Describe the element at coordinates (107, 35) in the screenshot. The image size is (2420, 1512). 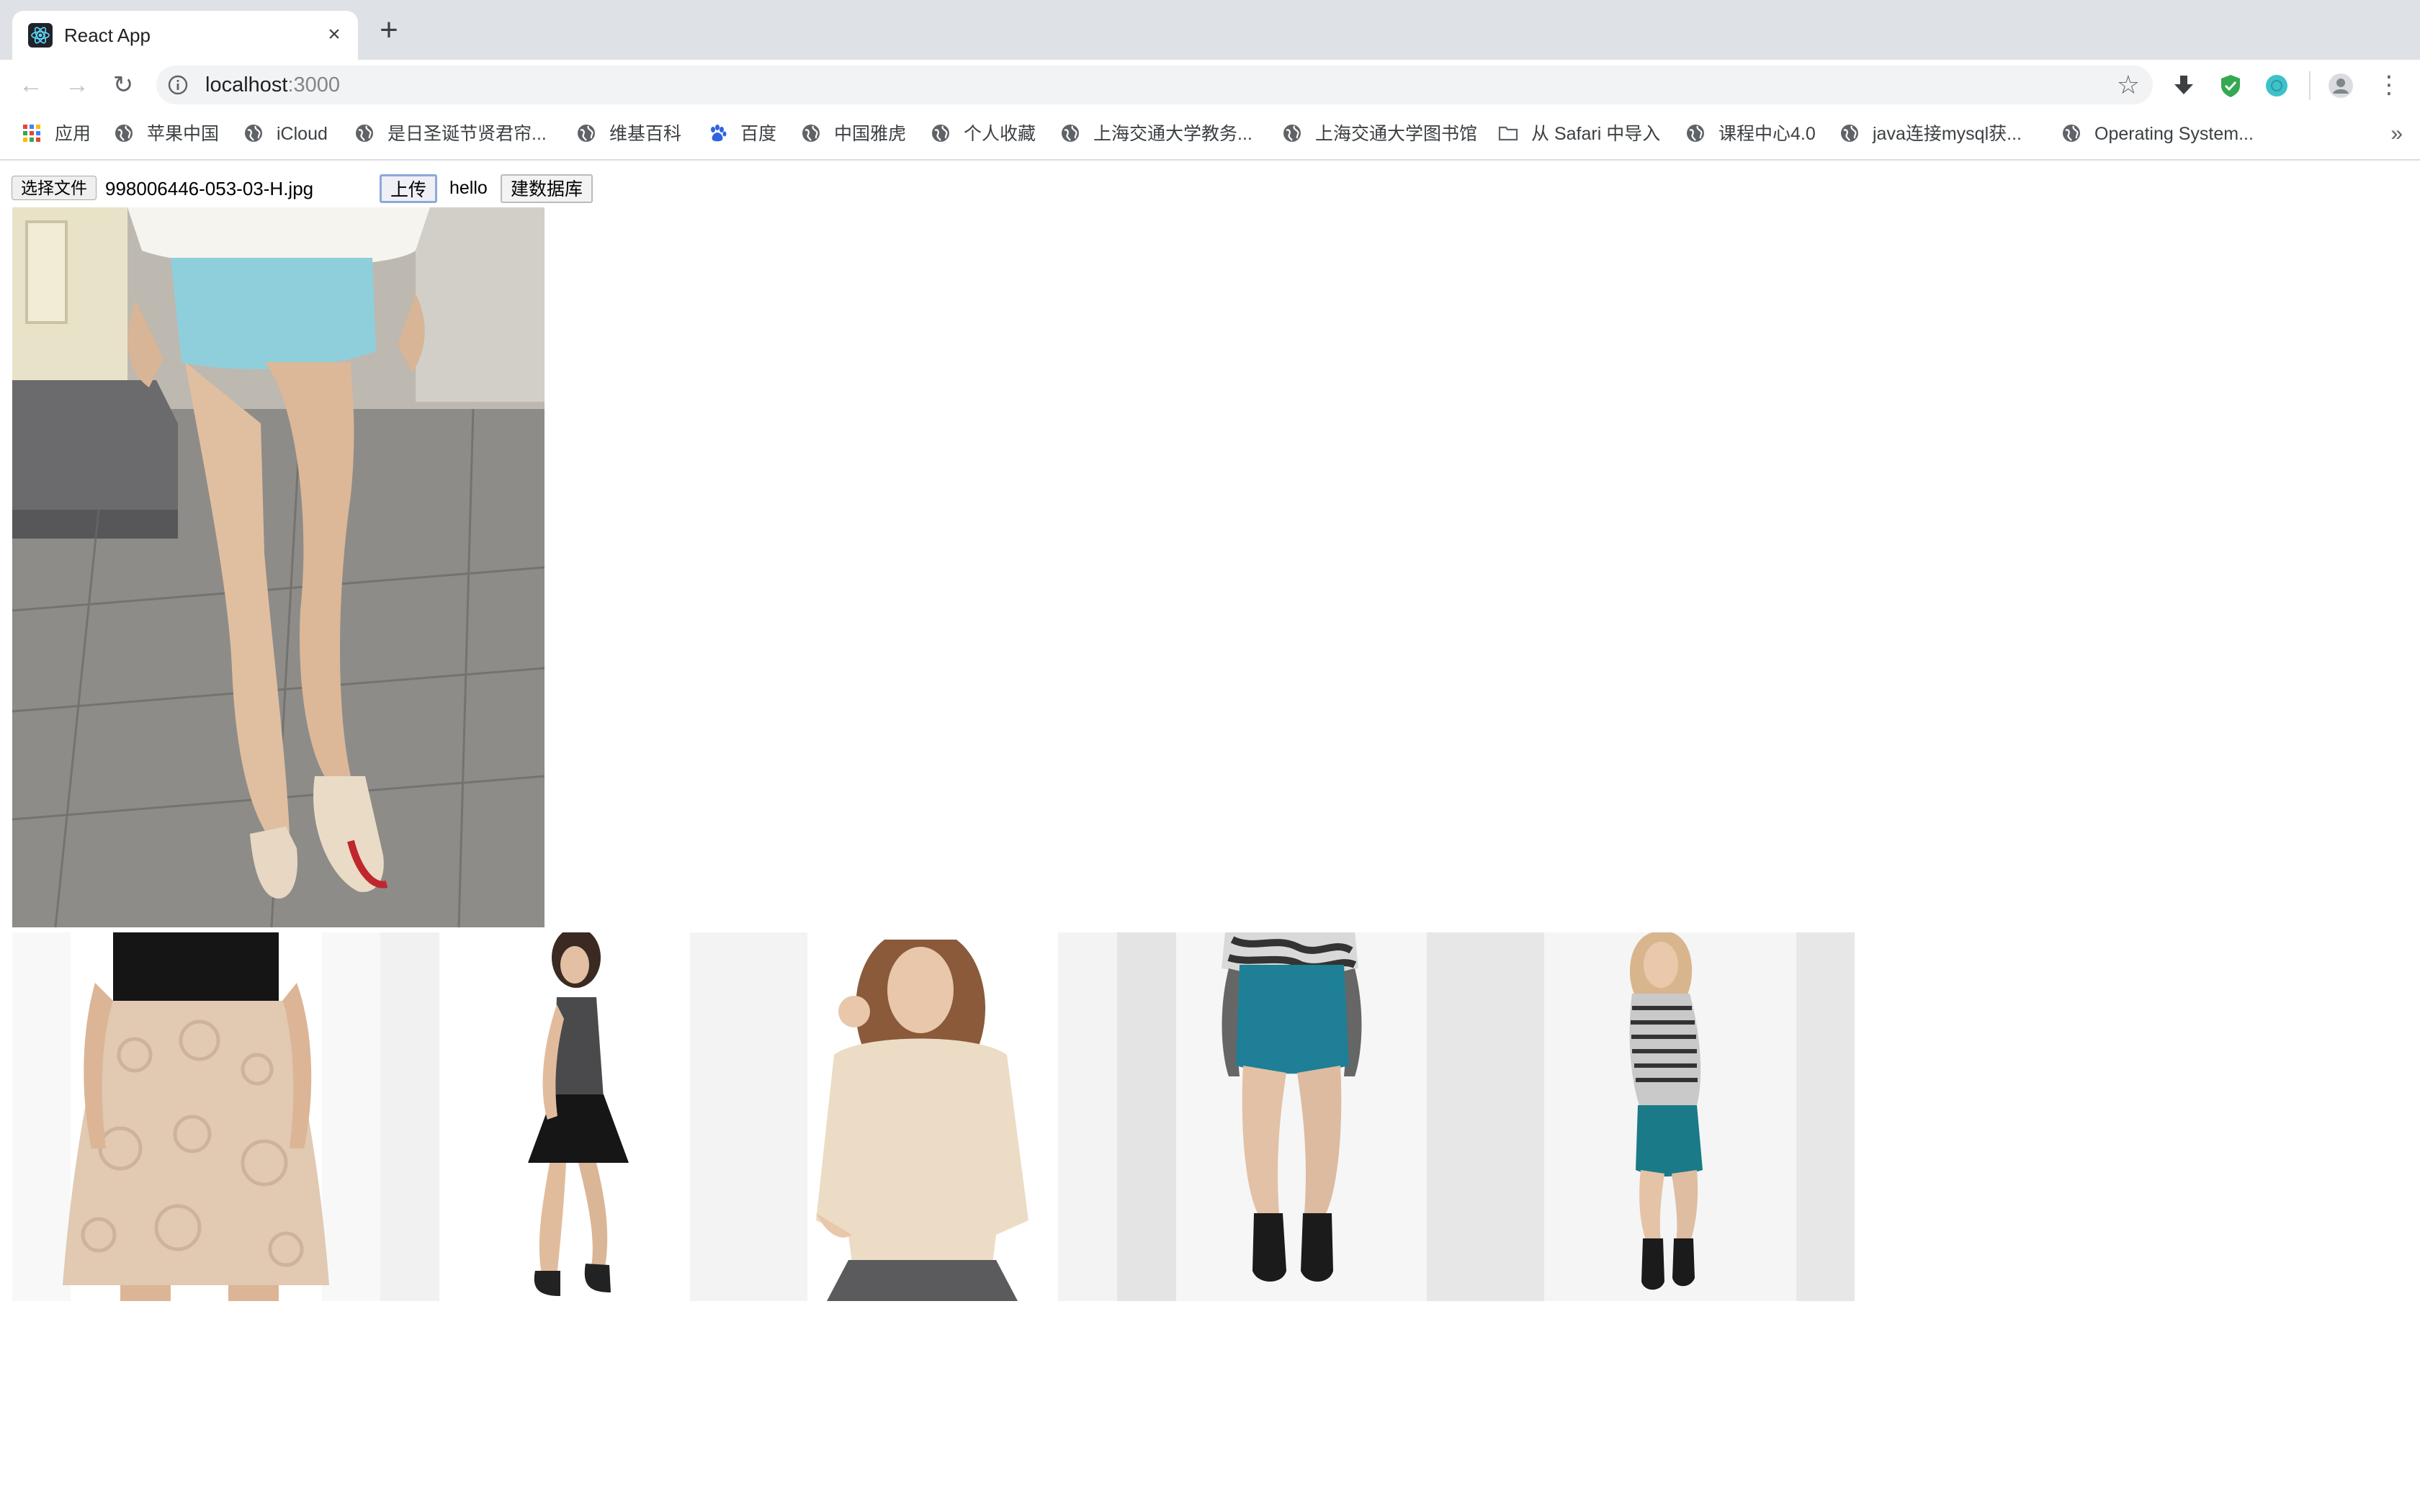
I see `tab-title: React App` at that location.